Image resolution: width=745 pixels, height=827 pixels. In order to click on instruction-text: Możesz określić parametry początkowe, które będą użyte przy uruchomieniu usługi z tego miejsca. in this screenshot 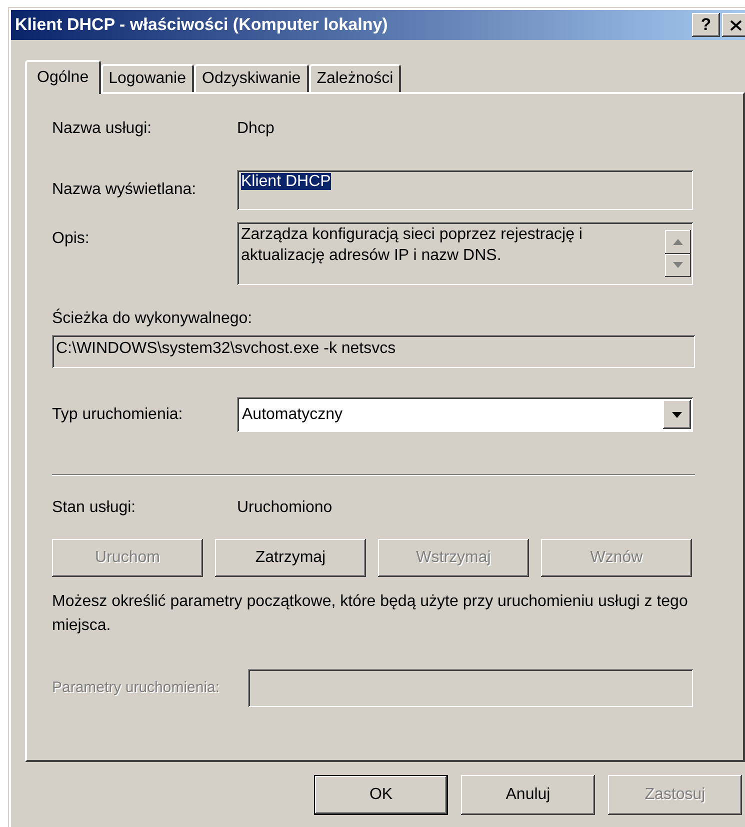, I will do `click(370, 614)`.